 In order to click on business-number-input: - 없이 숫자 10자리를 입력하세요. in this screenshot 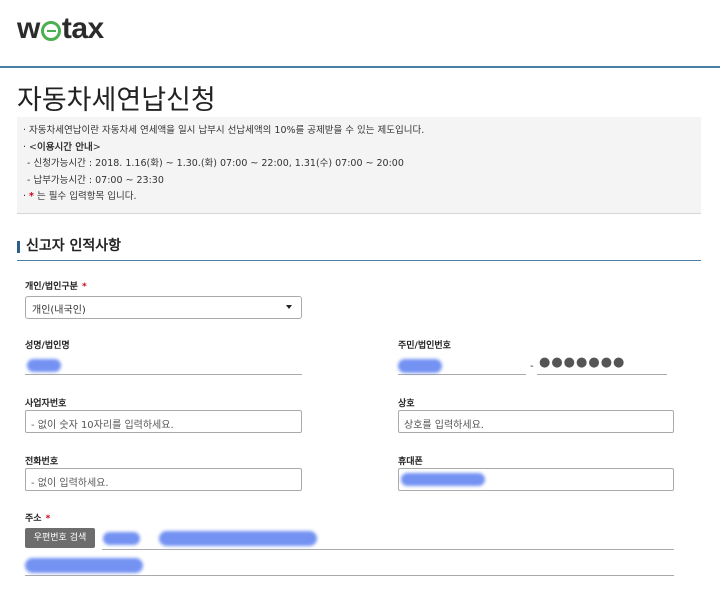, I will do `click(163, 421)`.